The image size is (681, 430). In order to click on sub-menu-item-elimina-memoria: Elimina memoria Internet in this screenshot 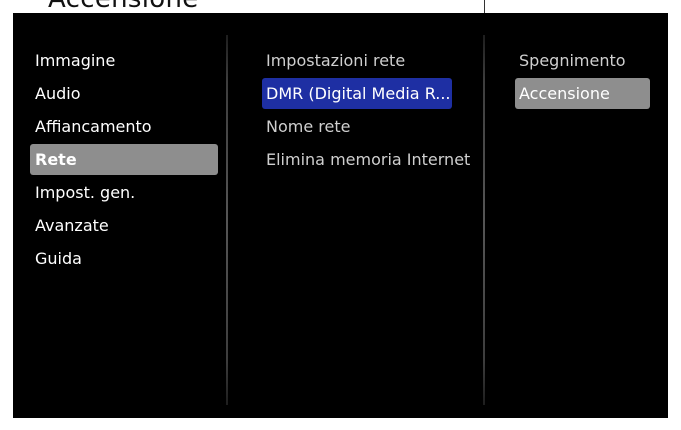, I will do `click(367, 159)`.